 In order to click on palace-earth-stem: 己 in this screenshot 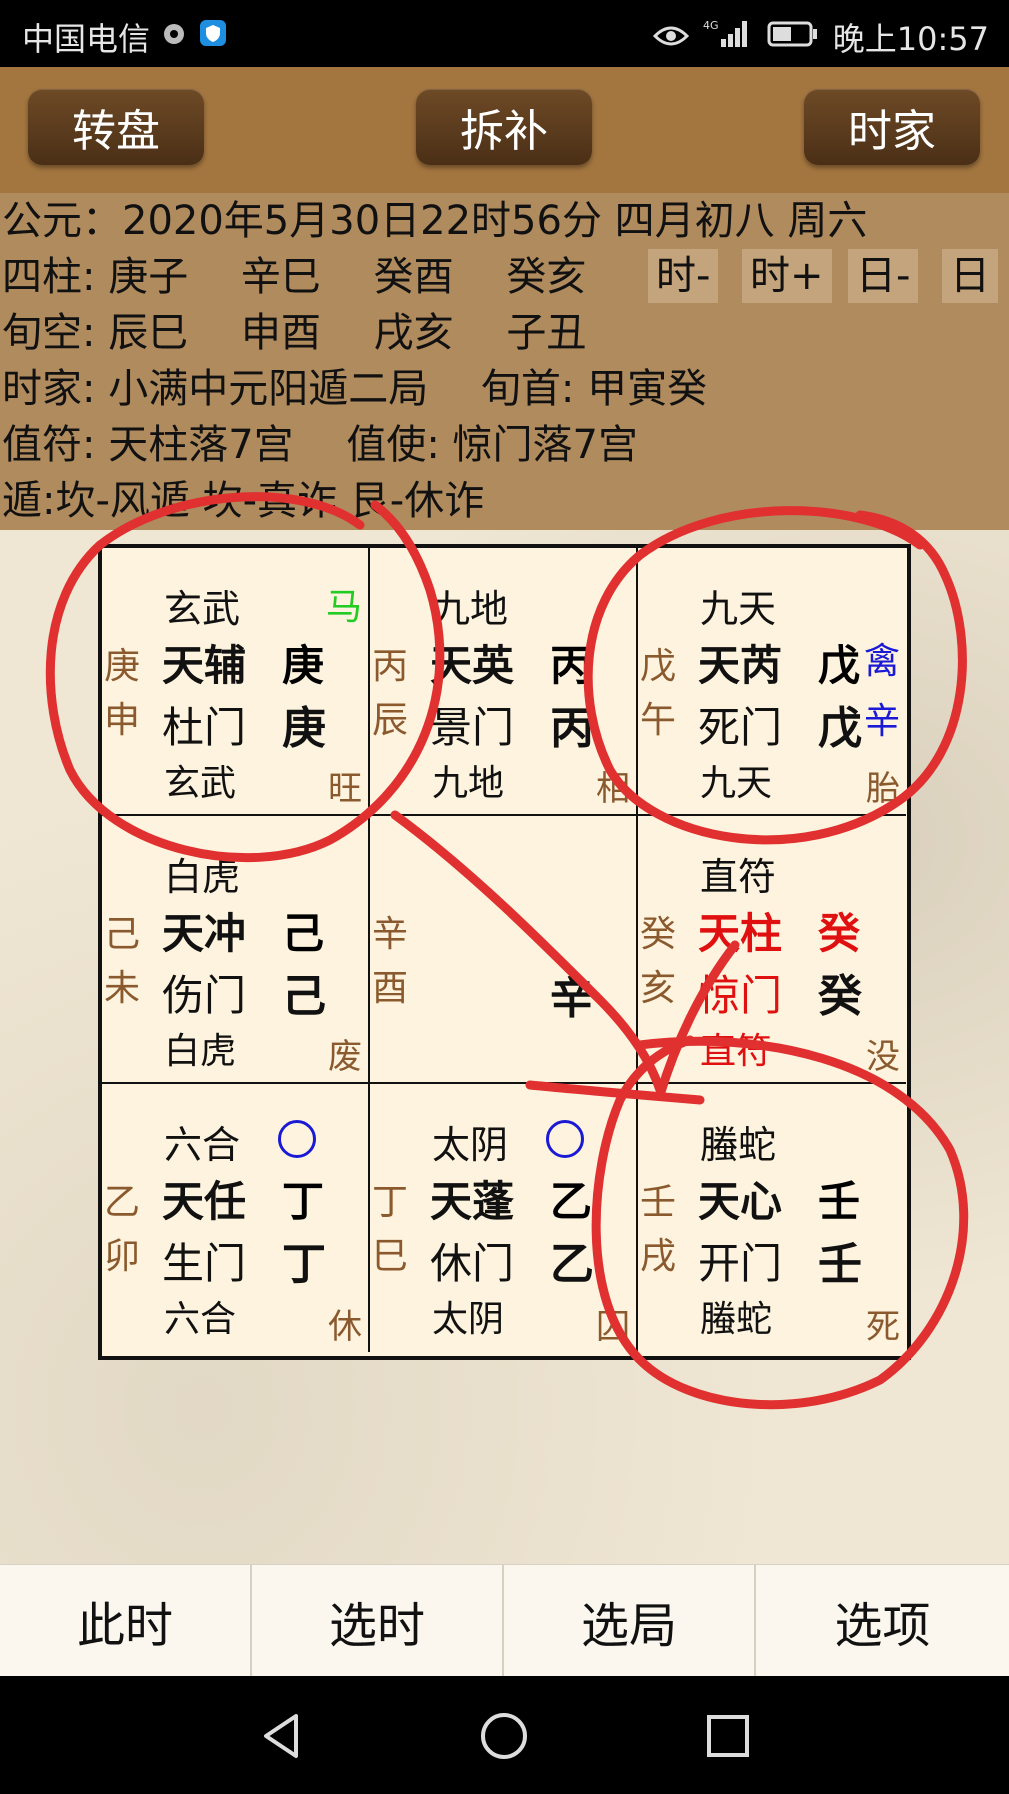, I will do `click(304, 996)`.